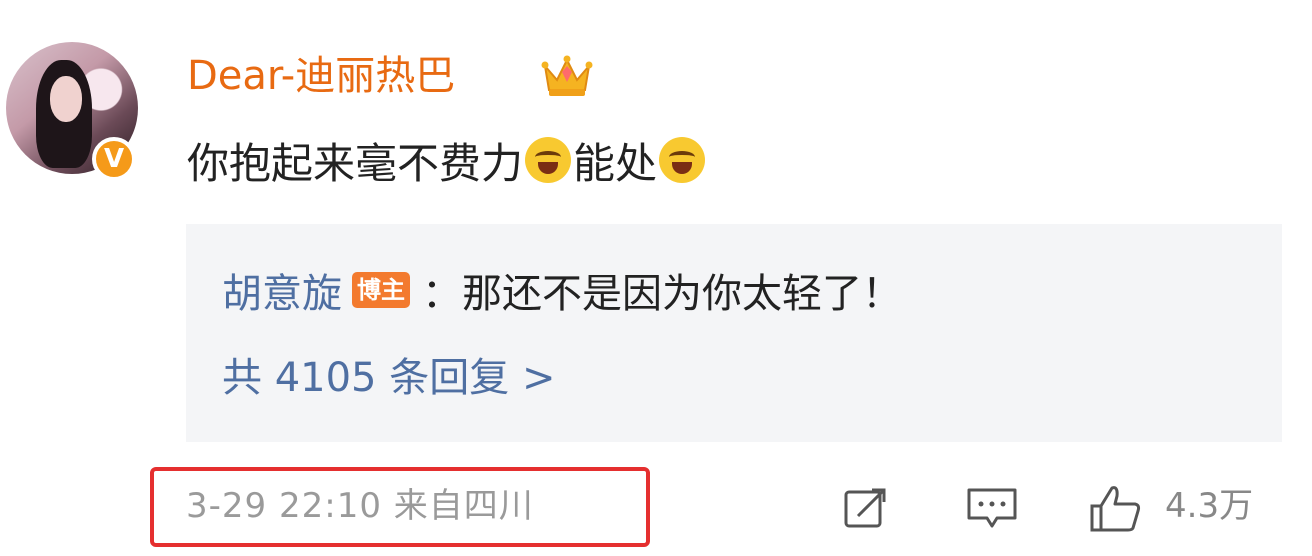  Describe the element at coordinates (548, 160) in the screenshot. I see `laughing-tears-emoji-icon` at that location.